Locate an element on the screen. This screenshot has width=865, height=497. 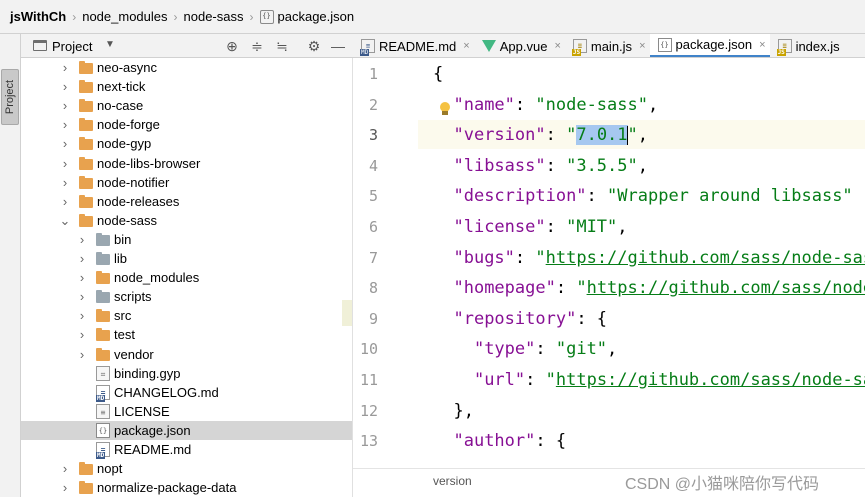
project-panel-header: Project ▼ ⊕ ≑ ≒ ⚙ — is located at coordinates (187, 46).